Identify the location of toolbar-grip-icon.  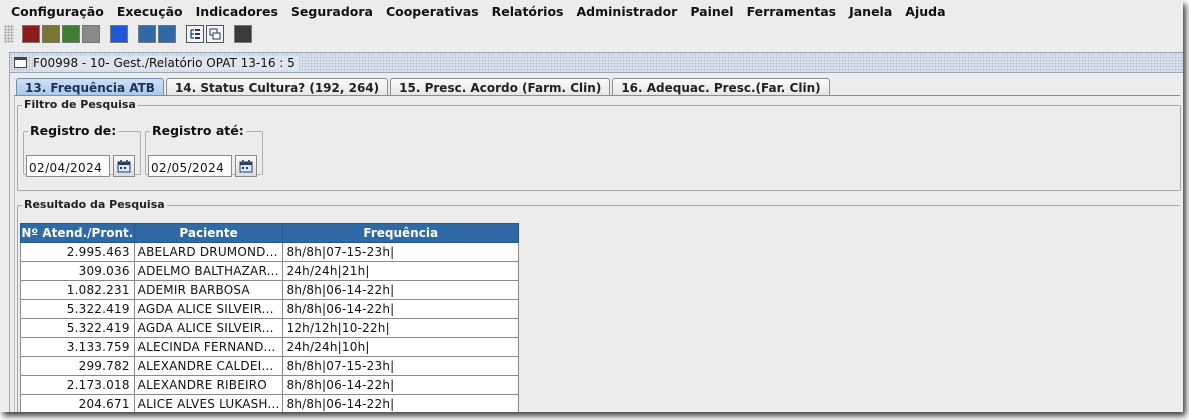
(9, 34).